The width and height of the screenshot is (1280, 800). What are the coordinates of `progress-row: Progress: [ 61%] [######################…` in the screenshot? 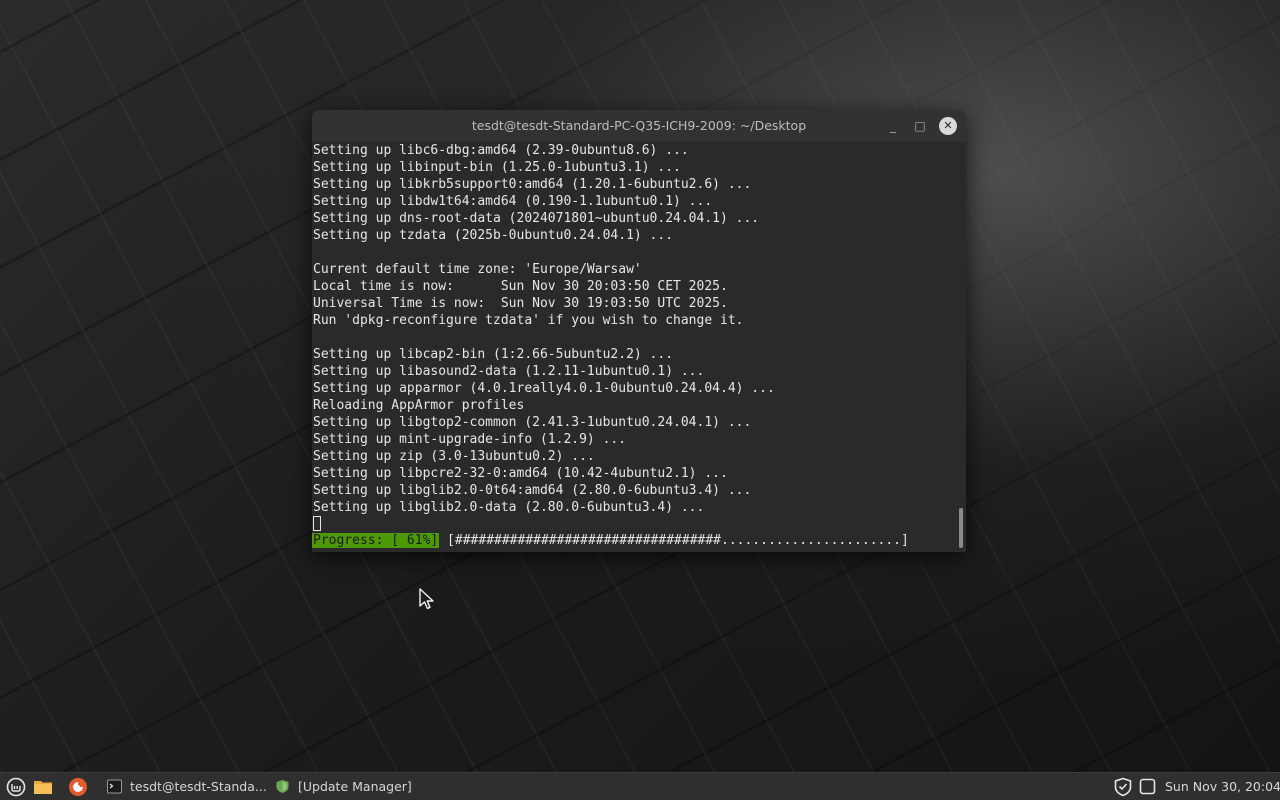 It's located at (610, 540).